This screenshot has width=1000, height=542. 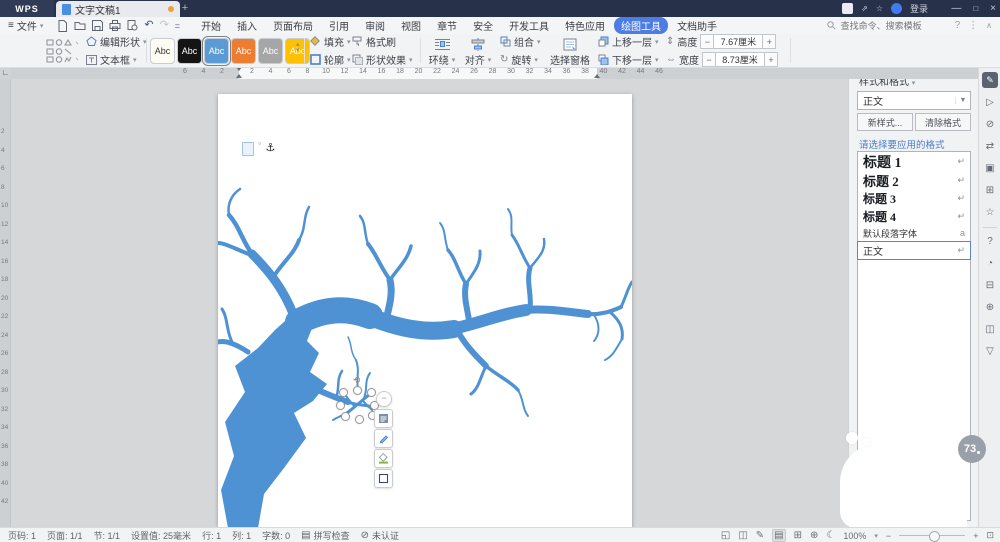 What do you see at coordinates (116, 41) in the screenshot?
I see `edit-shape-button: 编辑形状 ▾` at bounding box center [116, 41].